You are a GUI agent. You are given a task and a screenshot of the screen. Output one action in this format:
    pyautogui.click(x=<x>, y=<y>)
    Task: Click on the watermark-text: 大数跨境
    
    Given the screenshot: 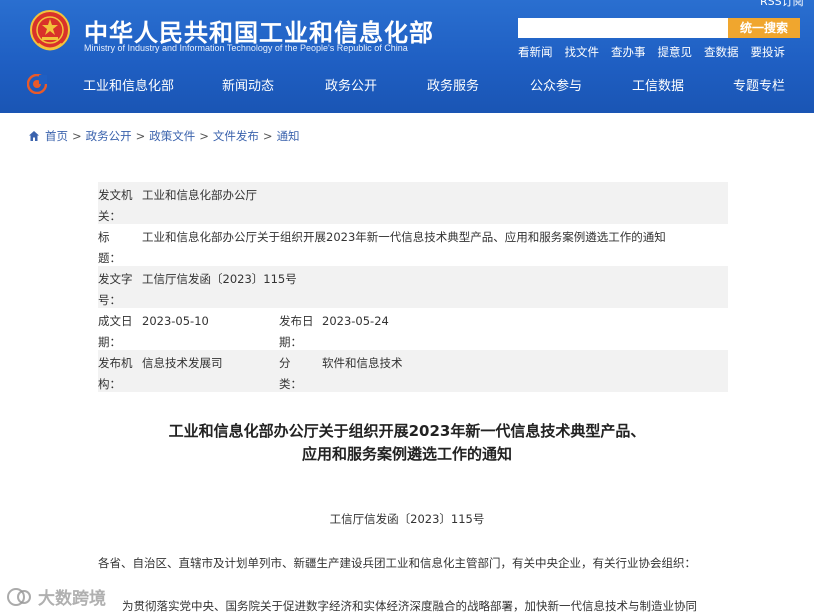 What is the action you would take?
    pyautogui.click(x=72, y=599)
    